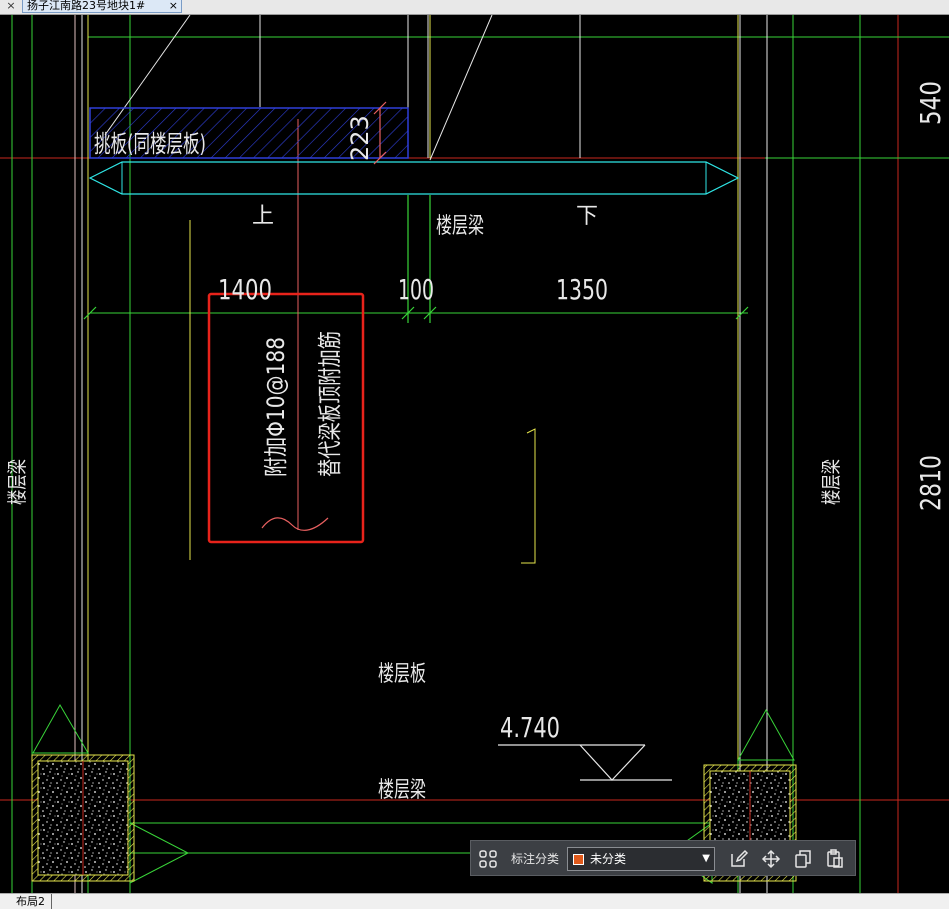  What do you see at coordinates (245, 289) in the screenshot?
I see `dimension-1400: 1400` at bounding box center [245, 289].